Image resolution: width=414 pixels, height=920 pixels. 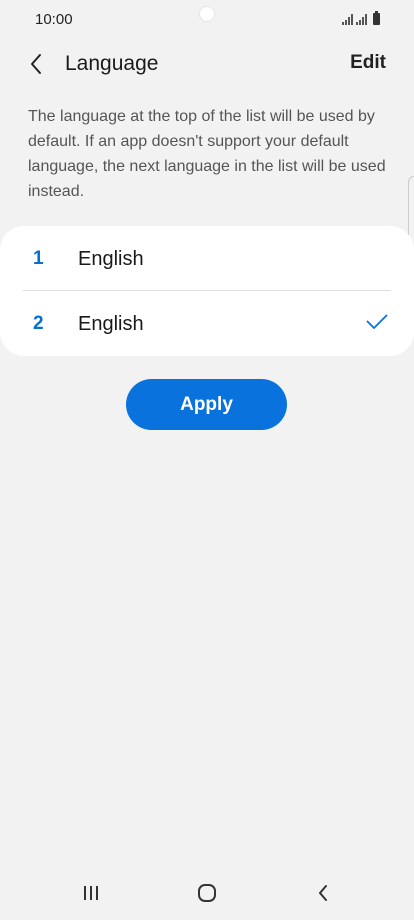 I want to click on language-number: 1, so click(x=38, y=258).